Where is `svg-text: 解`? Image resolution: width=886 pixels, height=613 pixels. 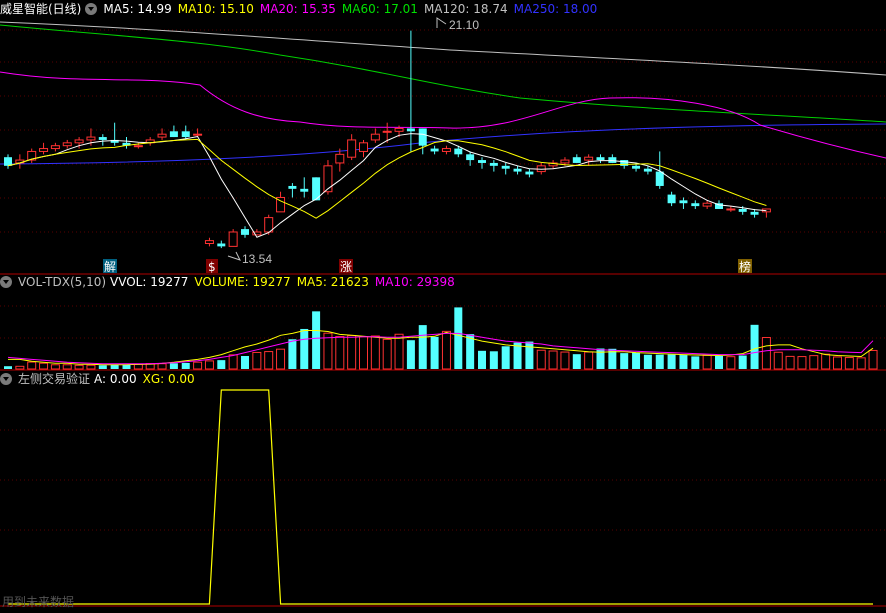
svg-text: 解 is located at coordinates (110, 267).